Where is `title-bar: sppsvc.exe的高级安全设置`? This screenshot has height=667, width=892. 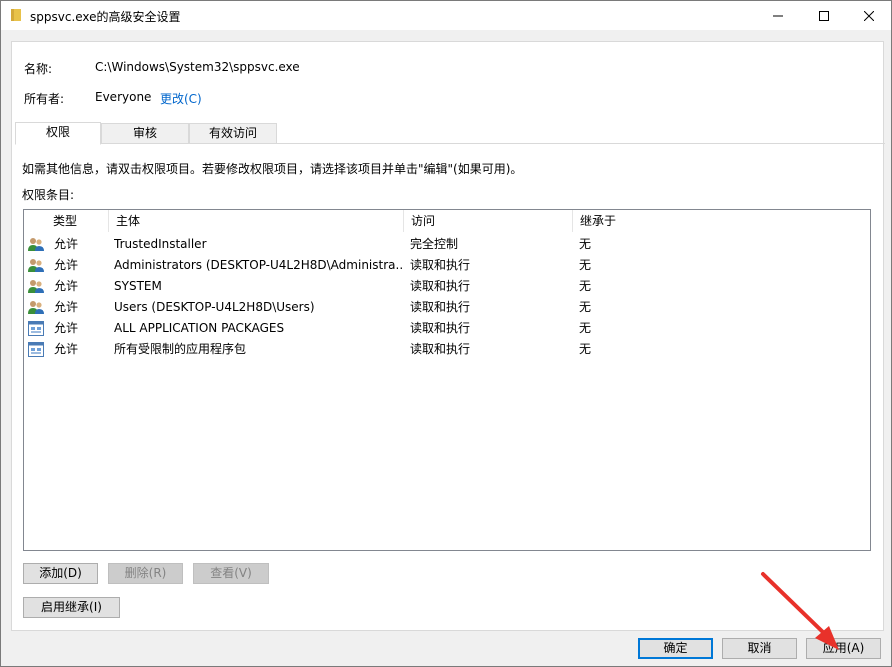 title-bar: sppsvc.exe的高级安全设置 is located at coordinates (446, 15).